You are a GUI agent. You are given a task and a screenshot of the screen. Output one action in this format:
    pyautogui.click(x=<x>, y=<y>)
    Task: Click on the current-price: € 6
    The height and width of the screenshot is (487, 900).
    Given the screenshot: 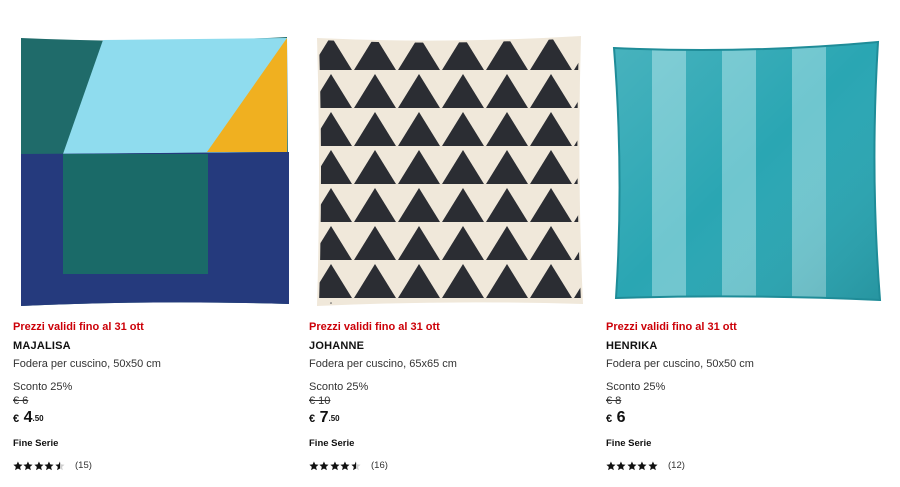 What is the action you would take?
    pyautogui.click(x=746, y=418)
    